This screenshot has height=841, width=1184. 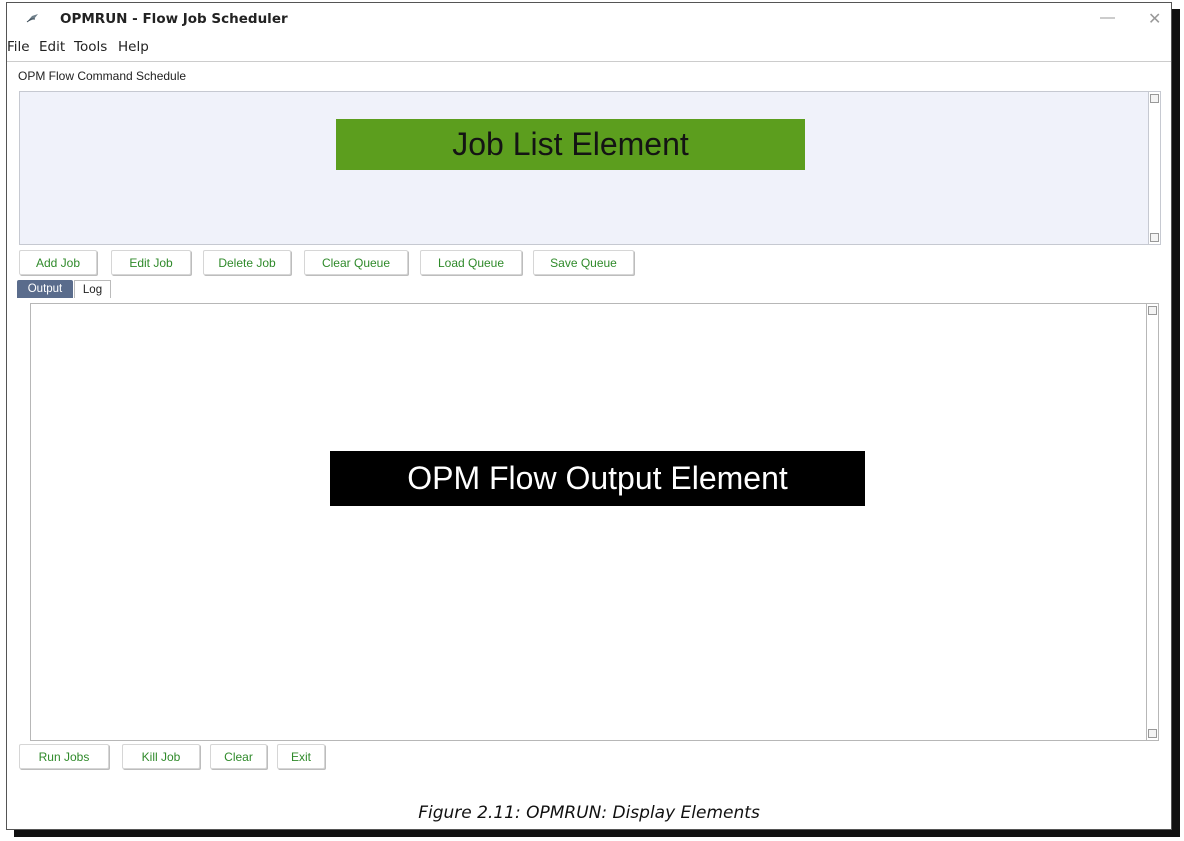 What do you see at coordinates (45, 289) in the screenshot?
I see `tab-output: Output` at bounding box center [45, 289].